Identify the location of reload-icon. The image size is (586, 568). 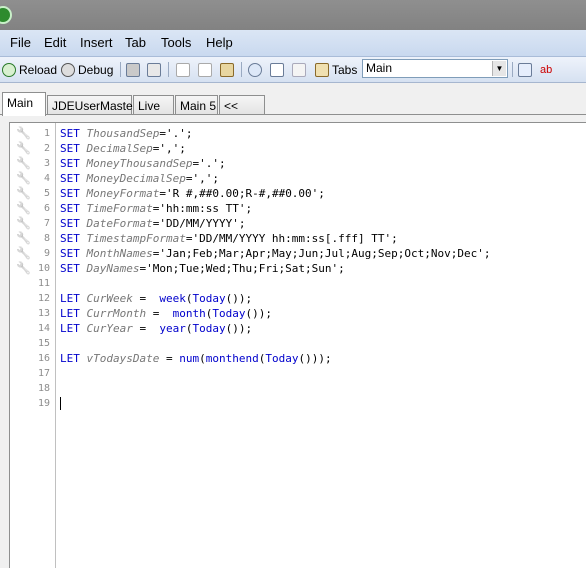
(9, 69).